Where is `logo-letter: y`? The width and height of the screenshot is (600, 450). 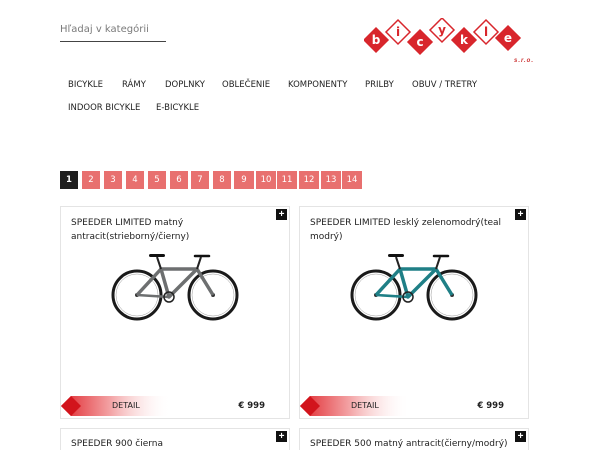
logo-letter: y is located at coordinates (442, 30).